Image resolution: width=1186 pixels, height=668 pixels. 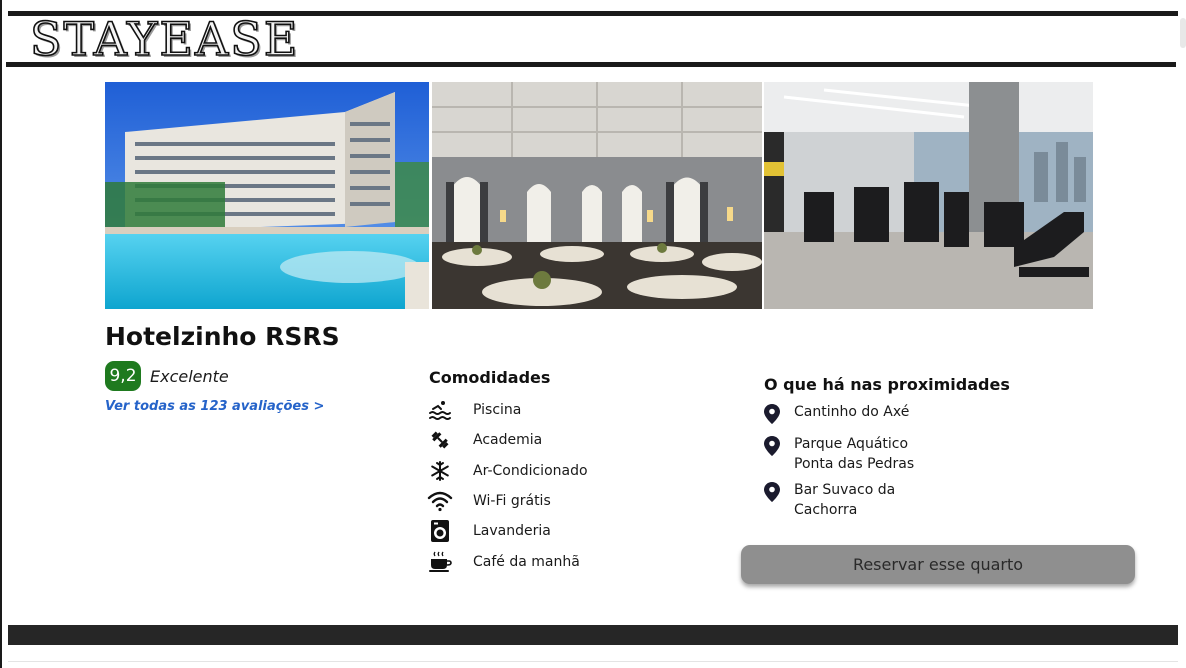 What do you see at coordinates (593, 635) in the screenshot?
I see `footer-bar` at bounding box center [593, 635].